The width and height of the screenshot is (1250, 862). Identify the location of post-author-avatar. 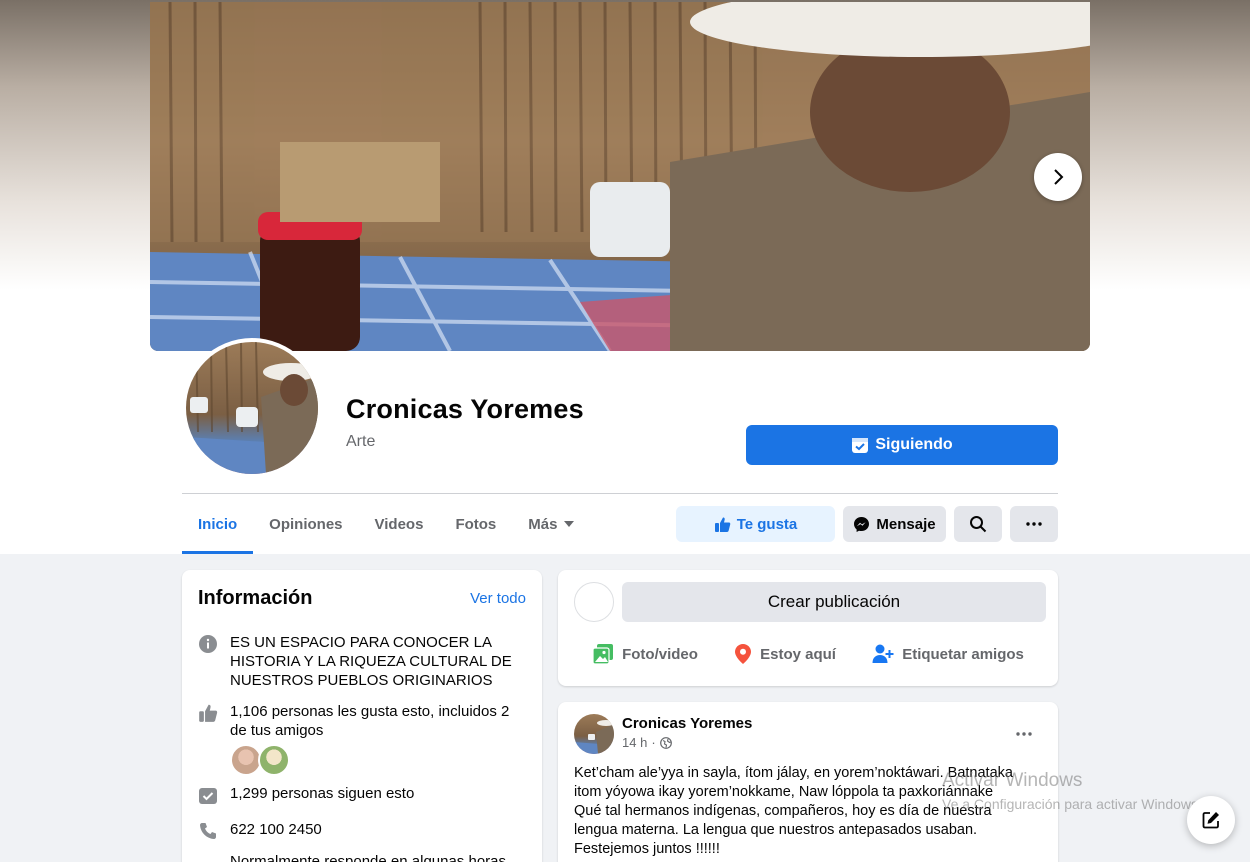
(594, 734).